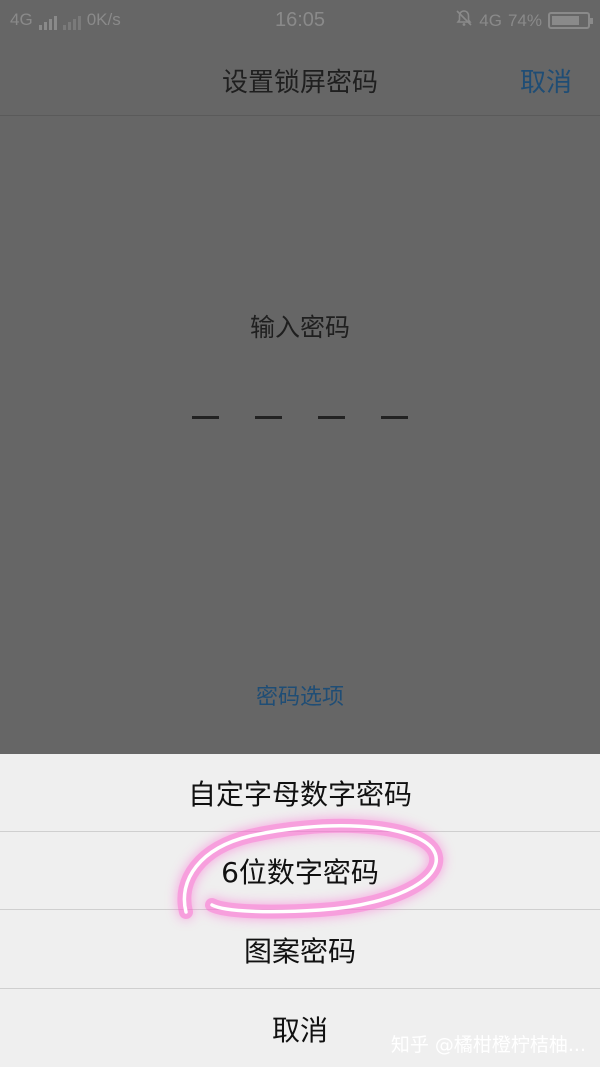 The image size is (600, 1067). Describe the element at coordinates (300, 695) in the screenshot. I see `password-options-link: 密码选项` at that location.